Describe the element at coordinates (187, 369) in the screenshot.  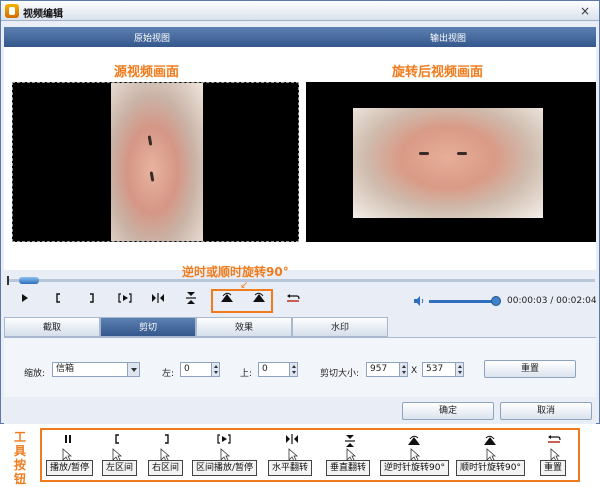
I see `left-offset-value: 0` at that location.